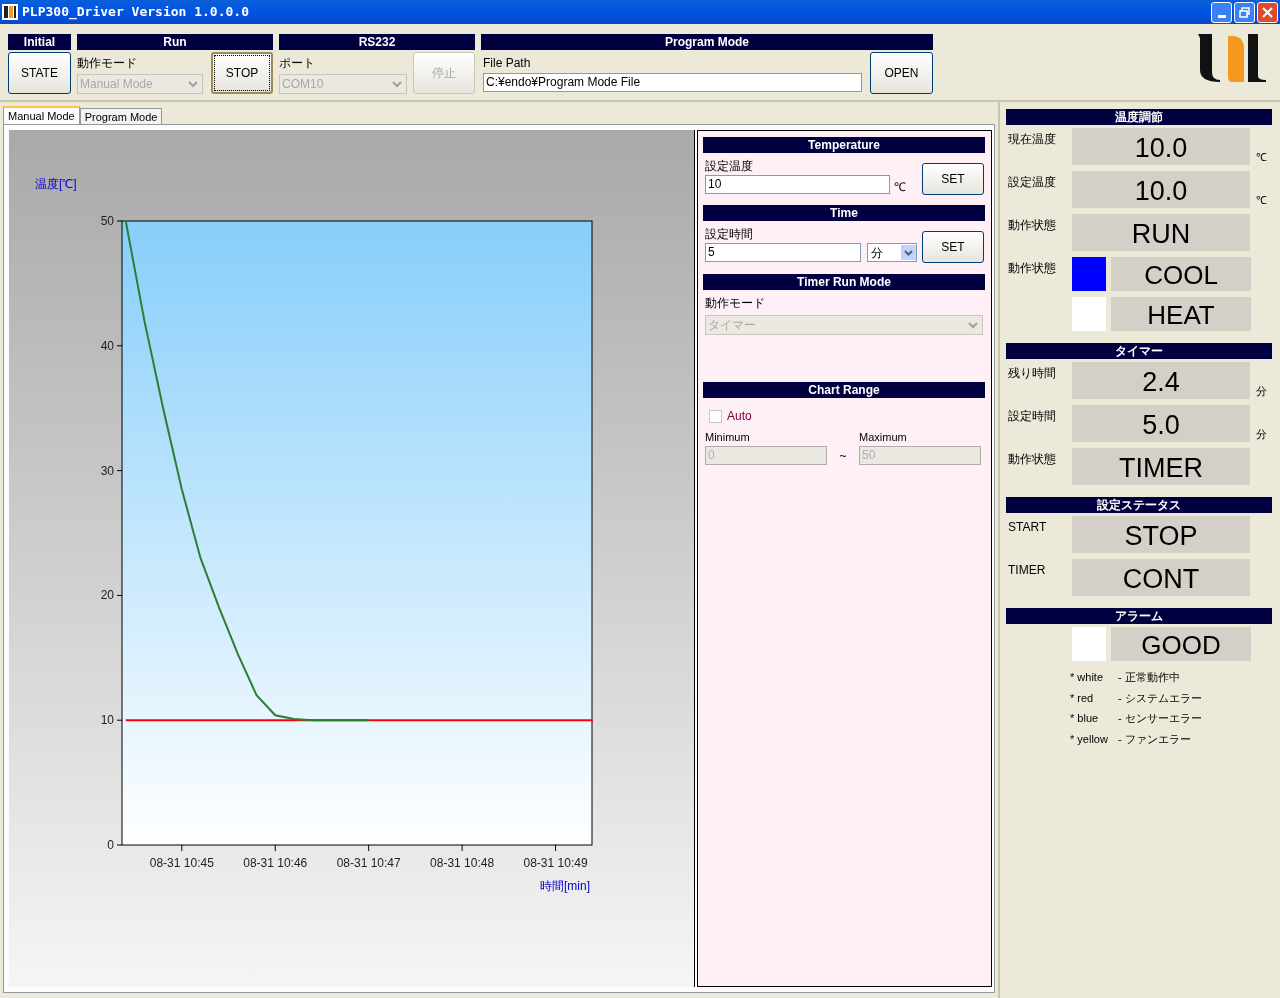 Image resolution: width=1280 pixels, height=998 pixels. What do you see at coordinates (797, 184) in the screenshot?
I see `input-field: 10` at bounding box center [797, 184].